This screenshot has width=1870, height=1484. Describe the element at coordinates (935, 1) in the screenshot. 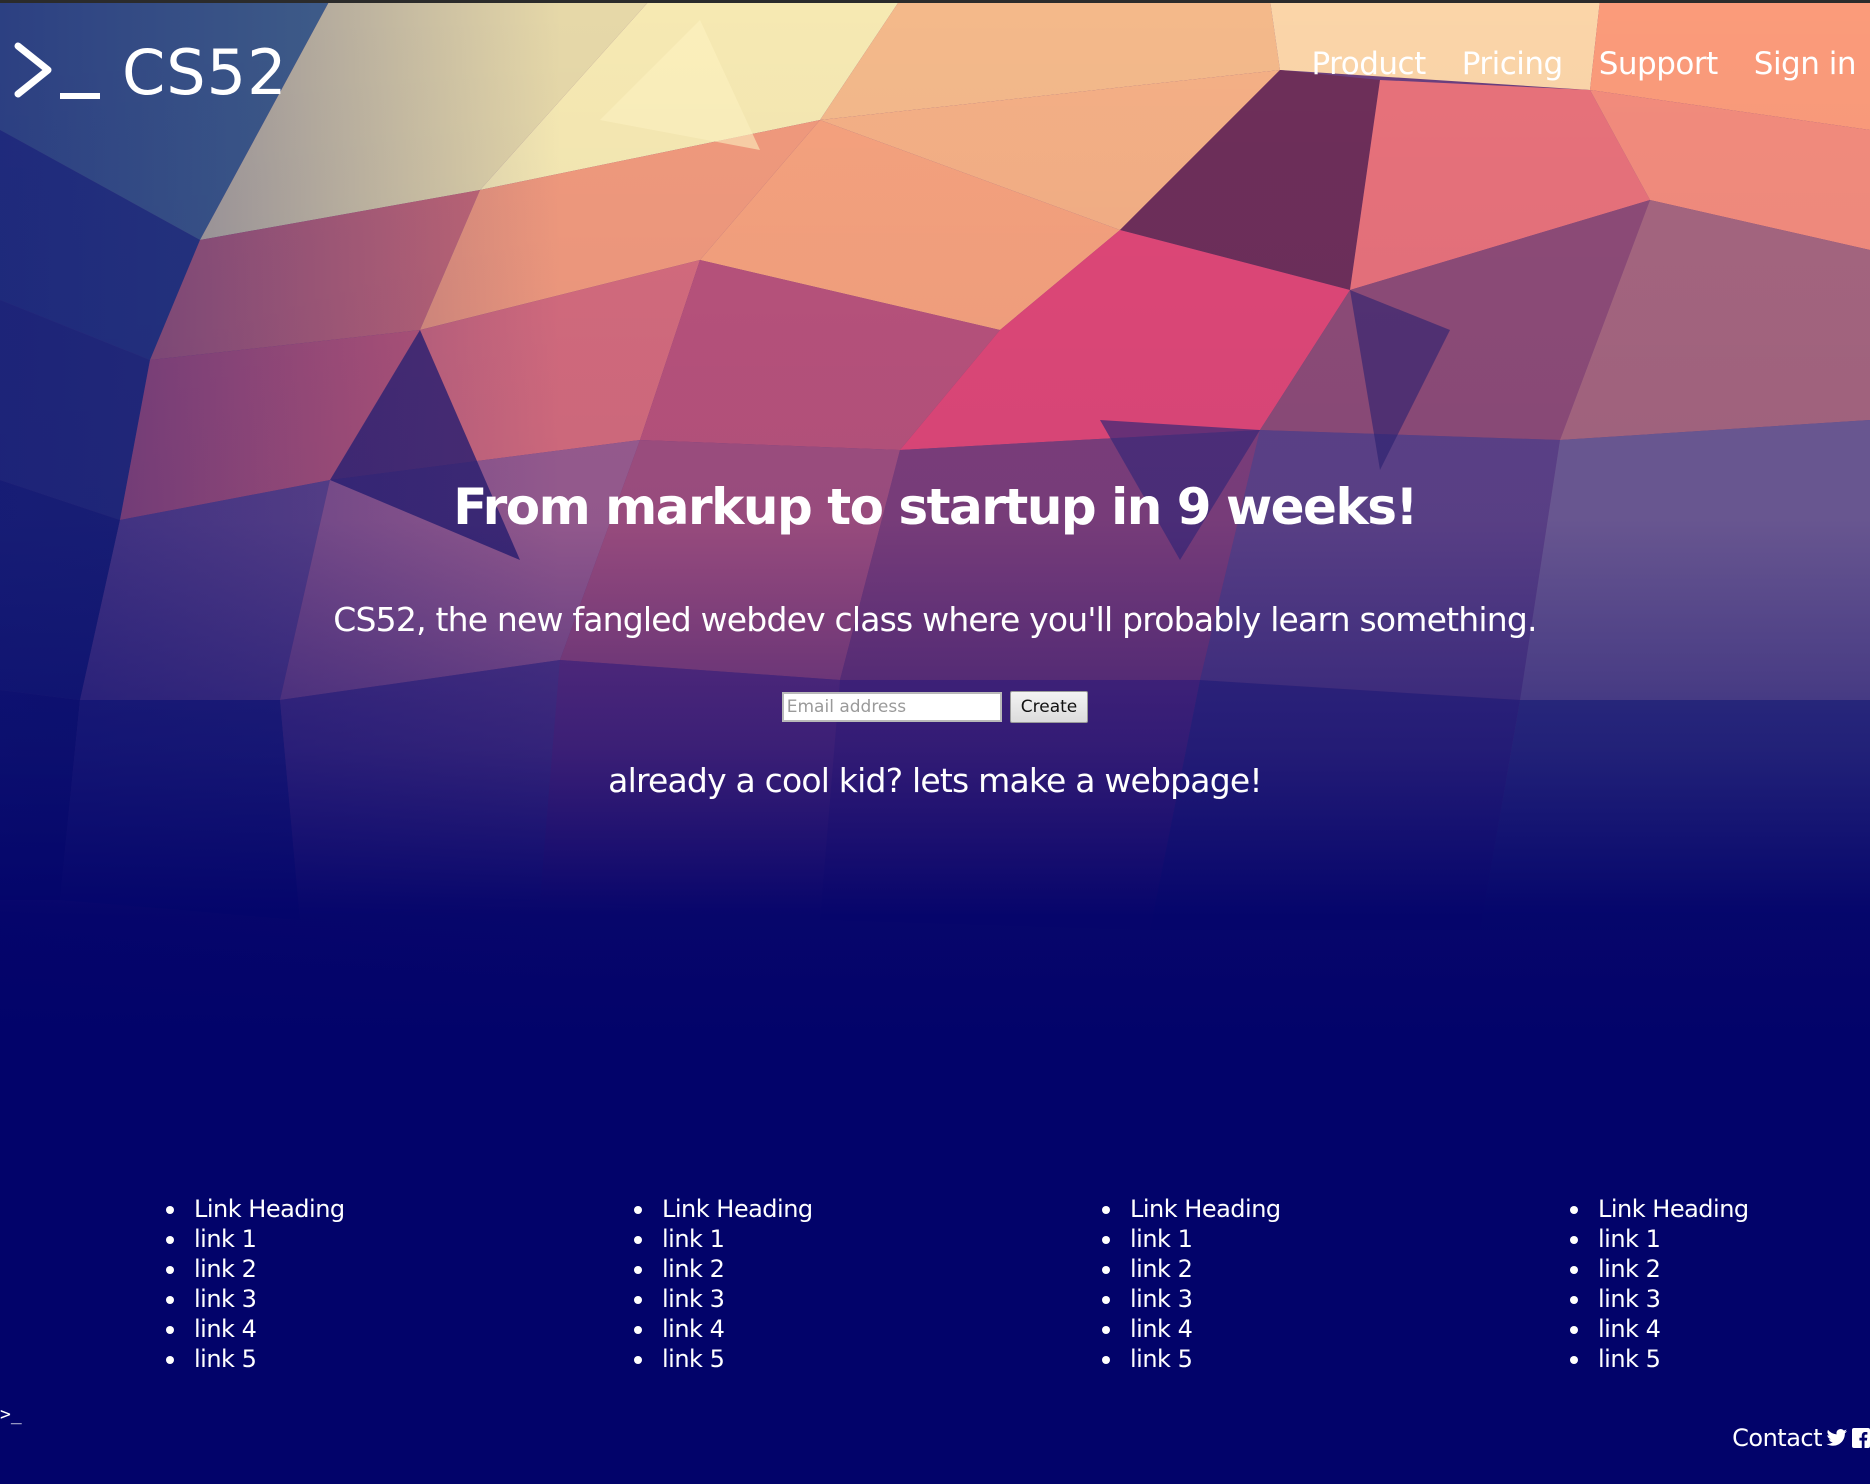

I see `top-border` at that location.